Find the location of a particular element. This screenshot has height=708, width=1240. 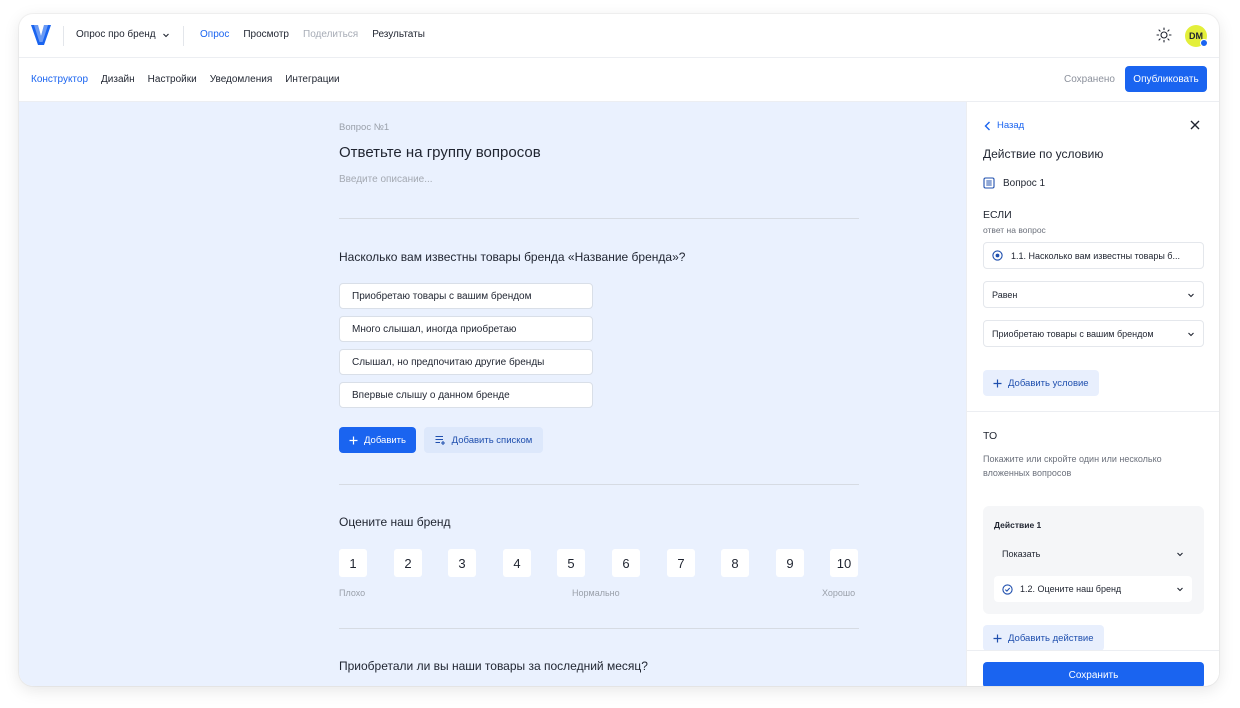

top-nav: Опрос Просмотр Поделиться Результаты is located at coordinates (312, 34).